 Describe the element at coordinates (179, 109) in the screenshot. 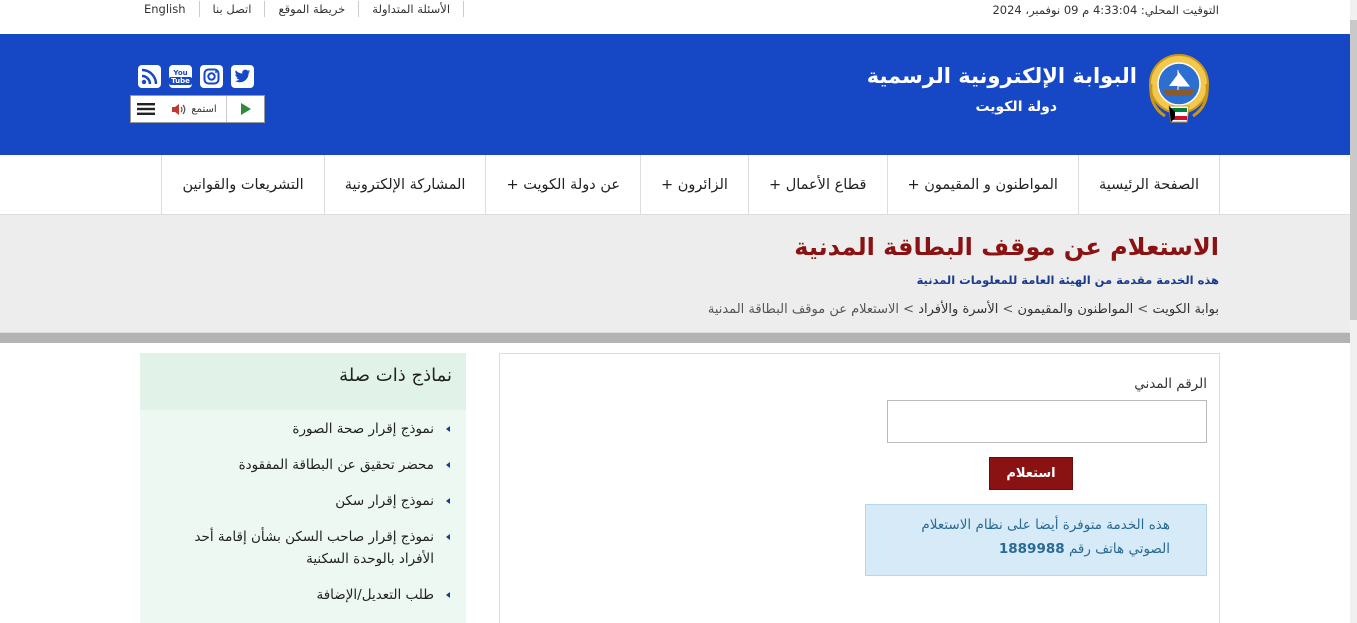

I see `speaker-icon` at that location.